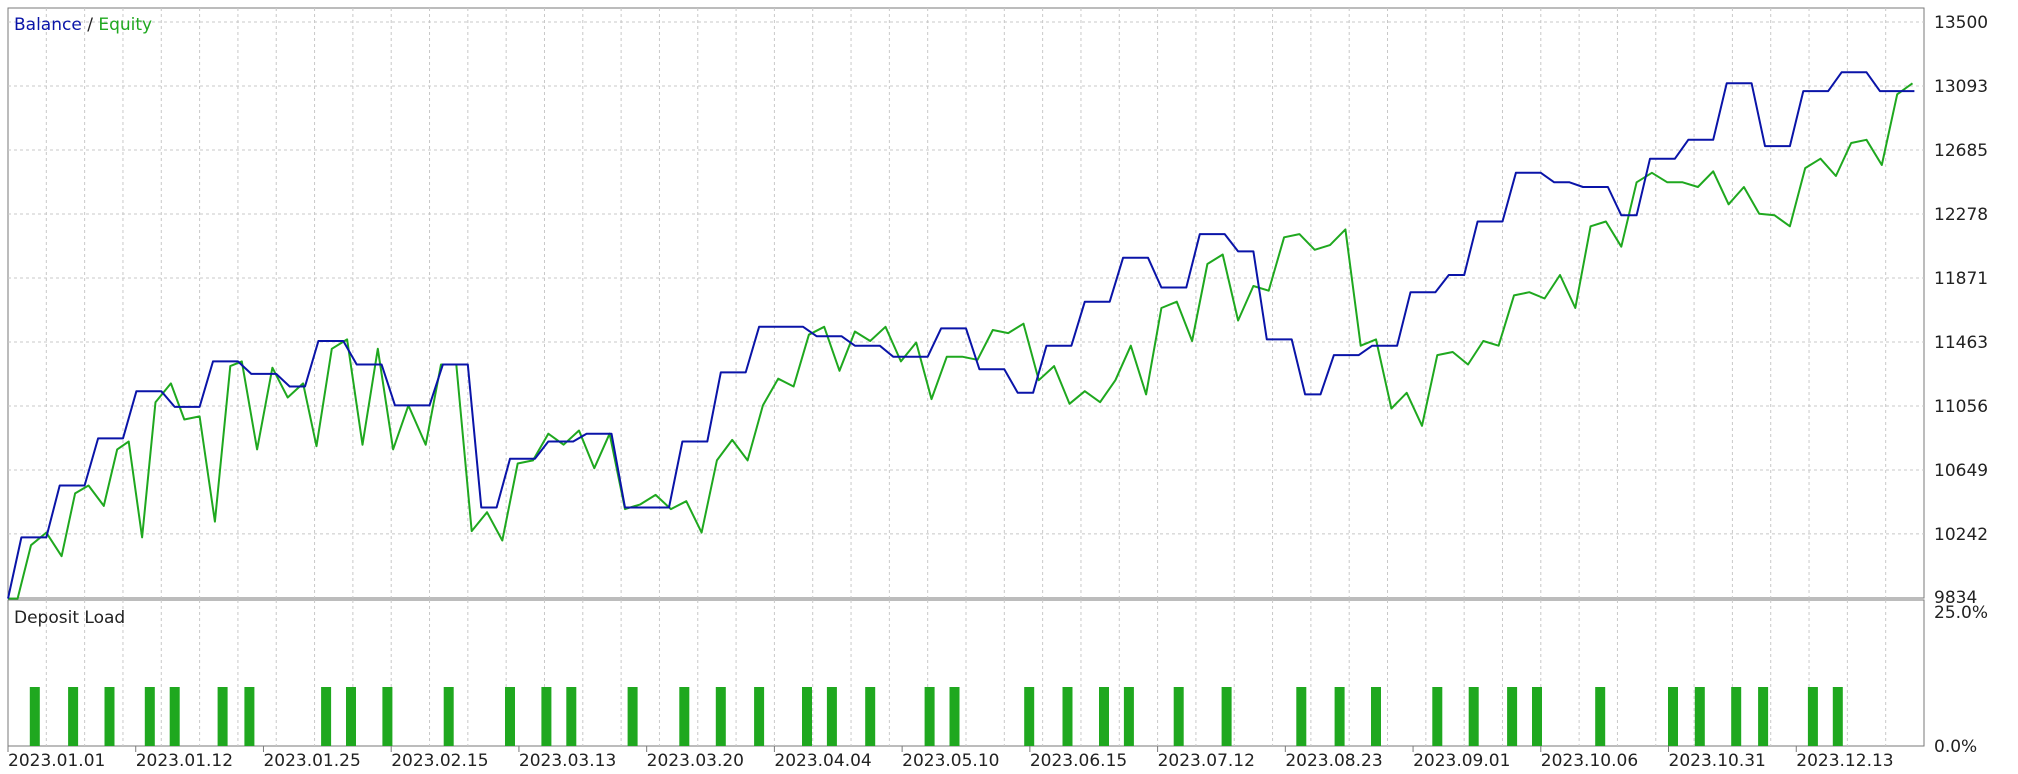  What do you see at coordinates (1961, 23) in the screenshot?
I see `y-tick-label: 13500` at bounding box center [1961, 23].